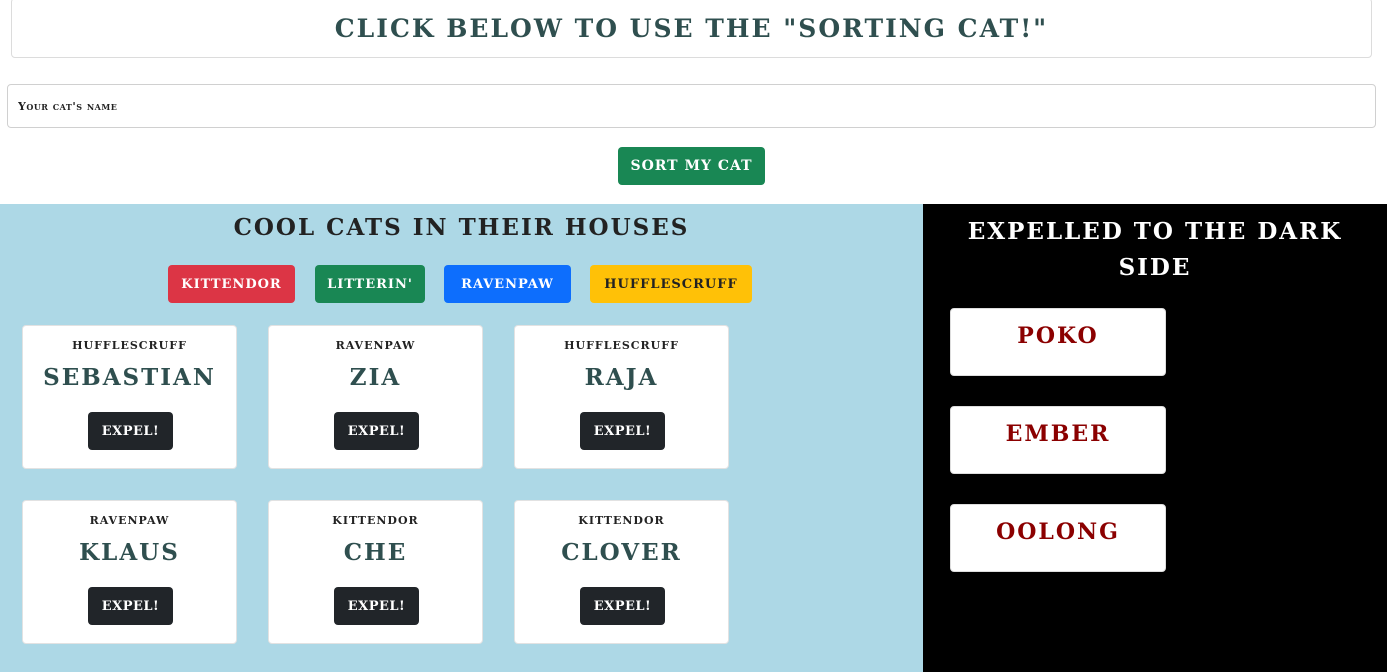  Describe the element at coordinates (1058, 336) in the screenshot. I see `expelled-cat-name: Poko` at that location.